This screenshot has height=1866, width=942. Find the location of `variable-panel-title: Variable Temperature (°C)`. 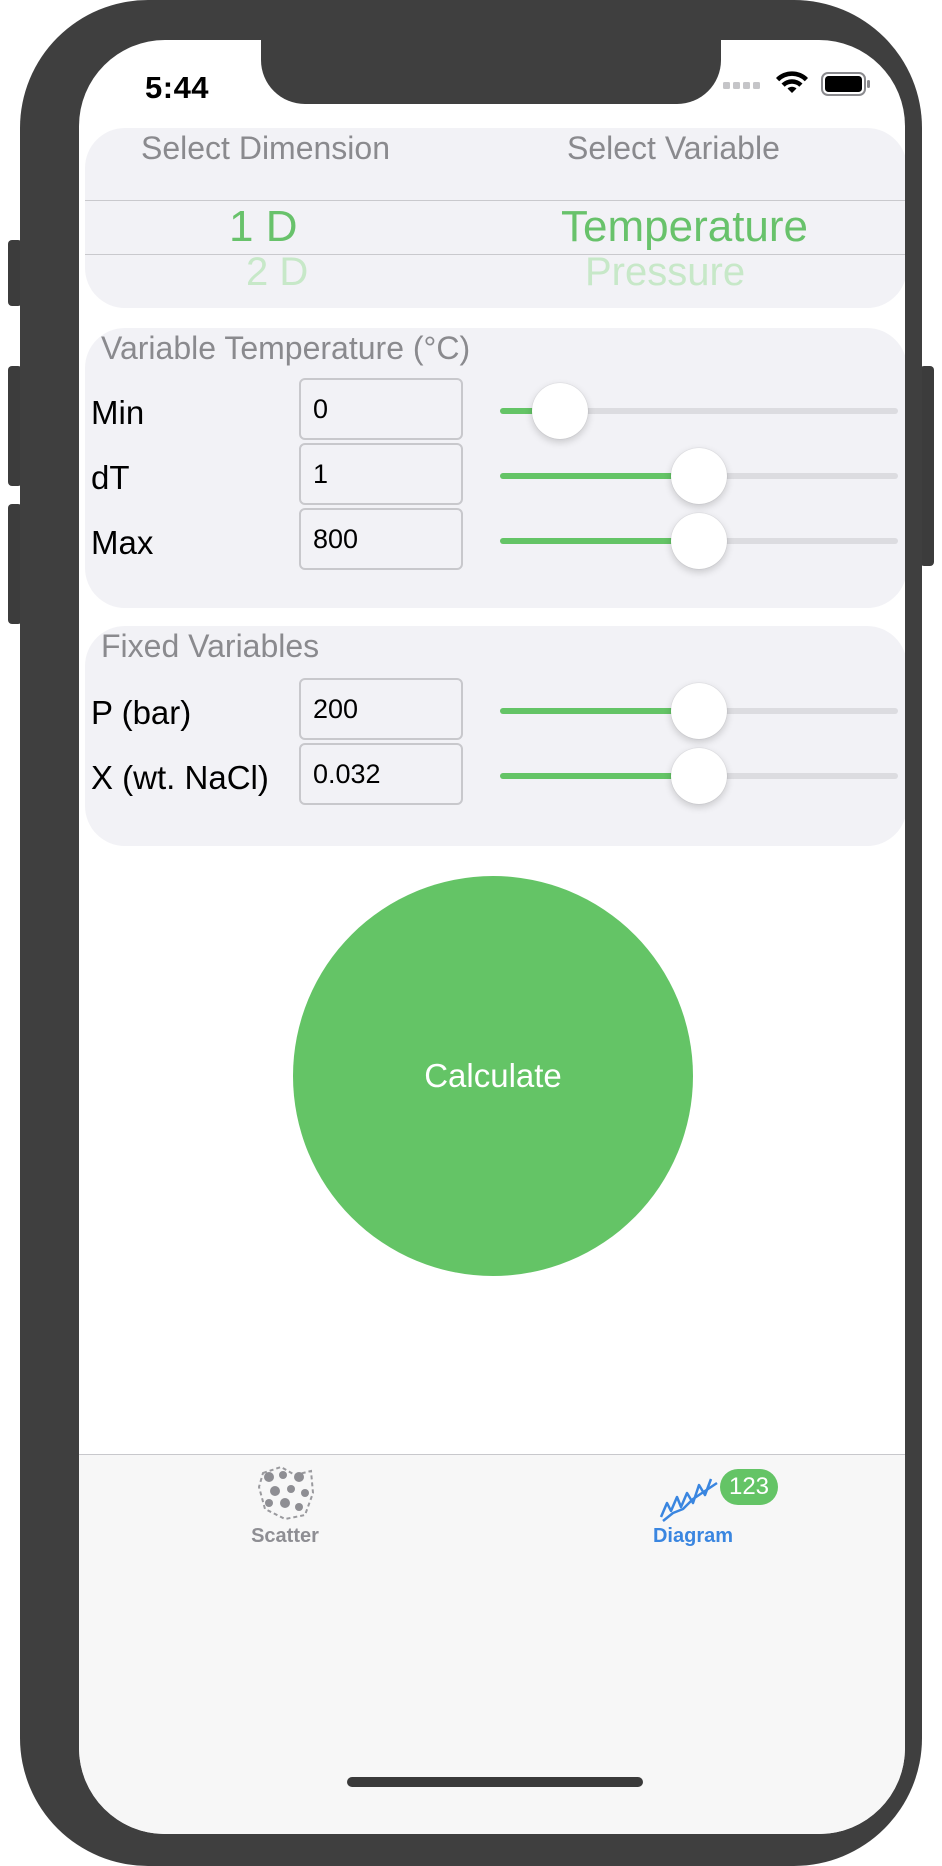

variable-panel-title: Variable Temperature (°C) is located at coordinates (286, 348).